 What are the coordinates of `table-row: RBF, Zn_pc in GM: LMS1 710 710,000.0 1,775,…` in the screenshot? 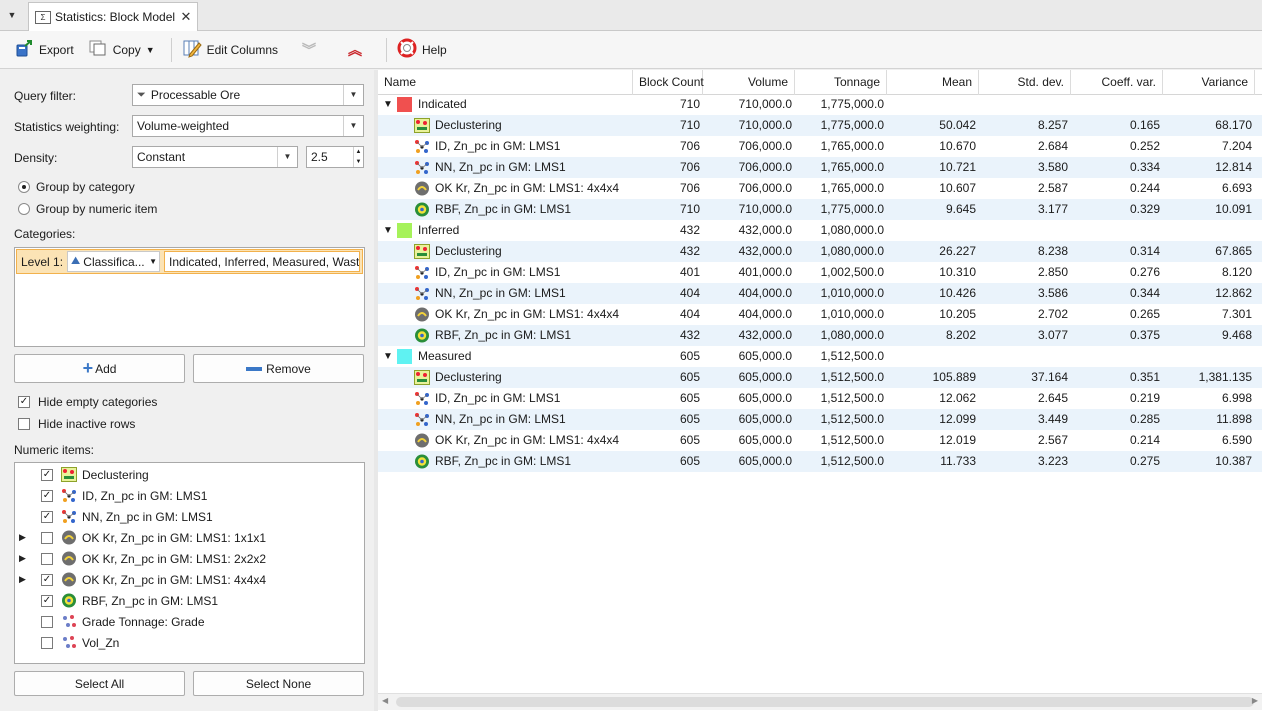 It's located at (820, 209).